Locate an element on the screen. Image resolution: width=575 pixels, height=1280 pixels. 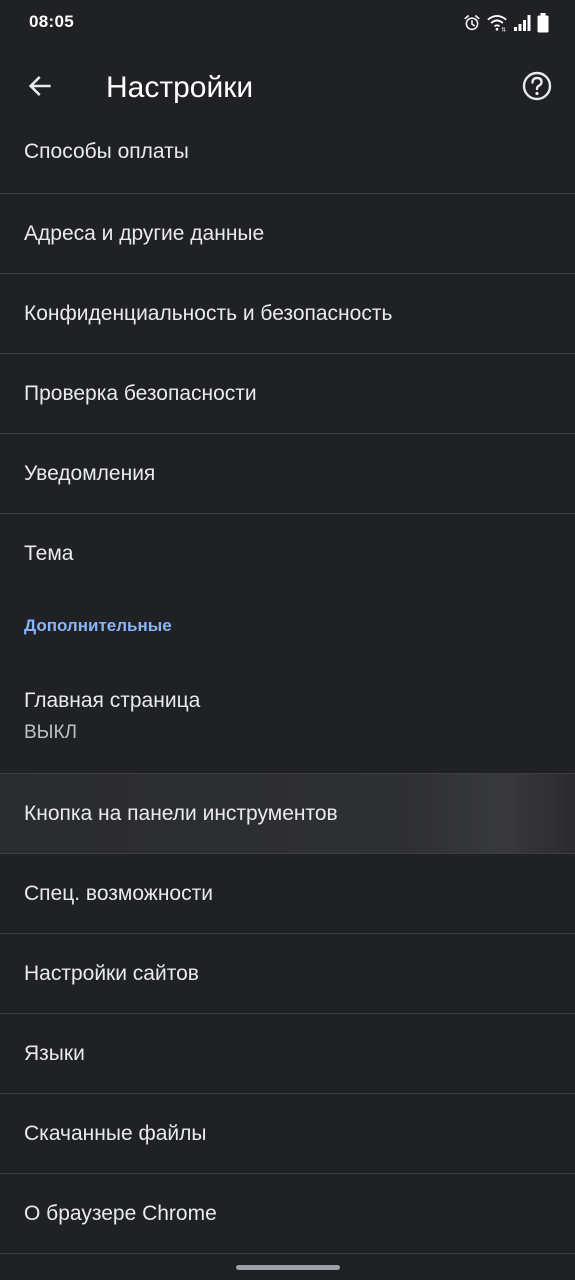
arrow-left-icon is located at coordinates (40, 88).